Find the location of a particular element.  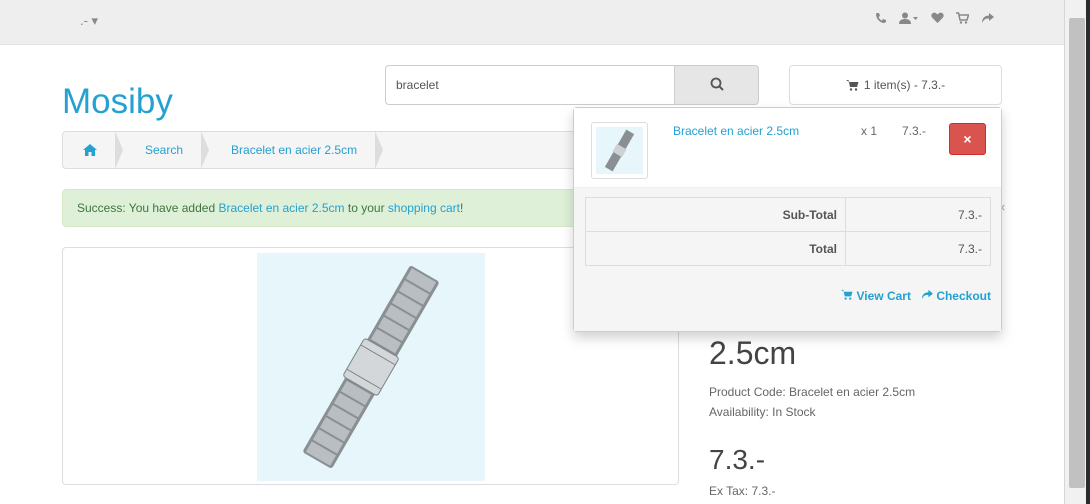

remove-item-button: × is located at coordinates (967, 139).